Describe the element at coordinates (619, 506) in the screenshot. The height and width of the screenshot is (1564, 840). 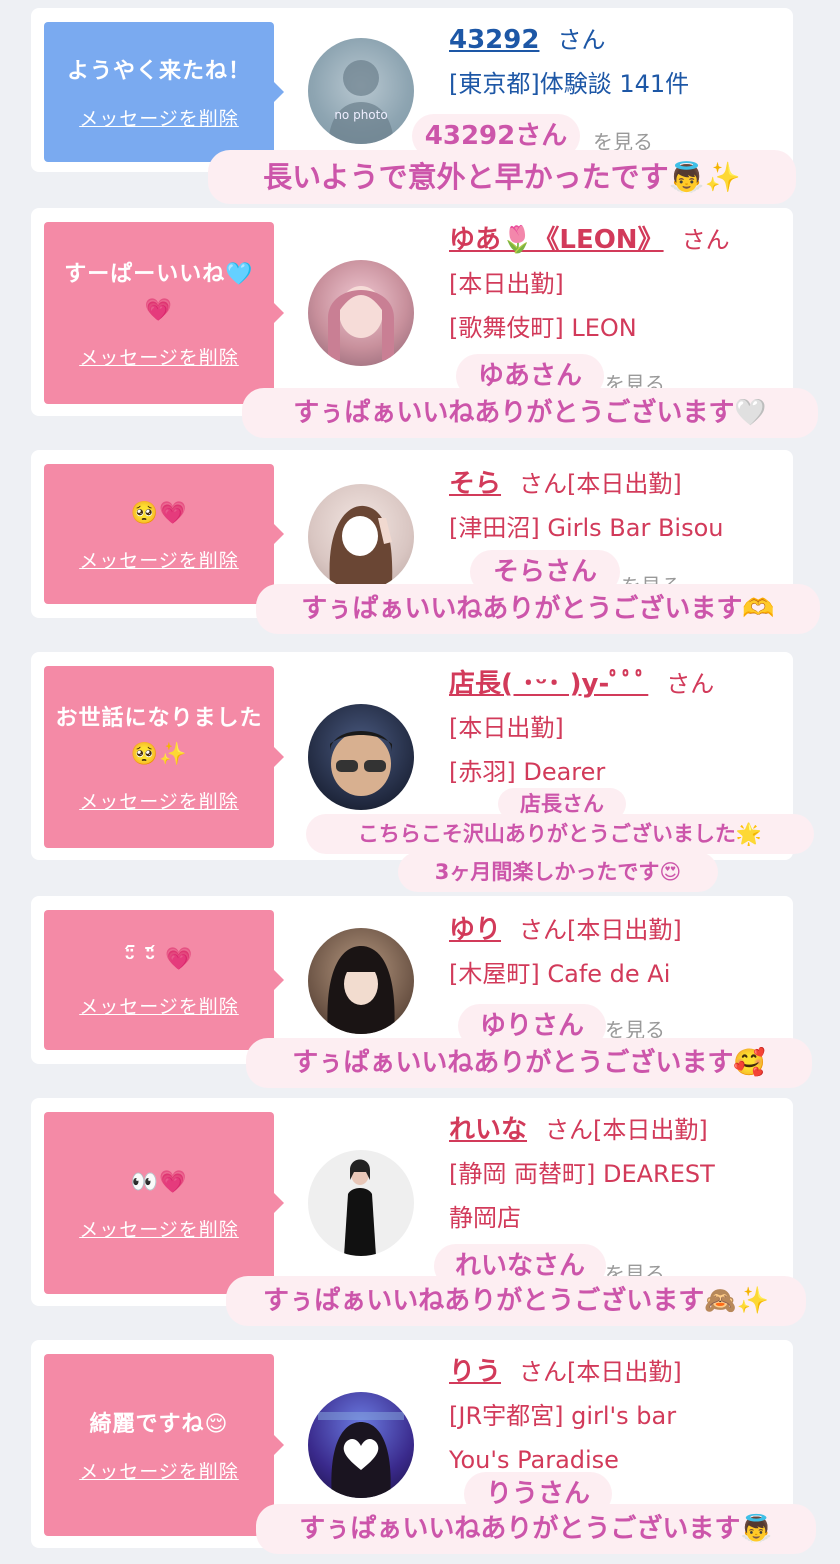
I see `user-info: そら さん[本日出勤] [津田沼] Girls Bar Bisou` at that location.